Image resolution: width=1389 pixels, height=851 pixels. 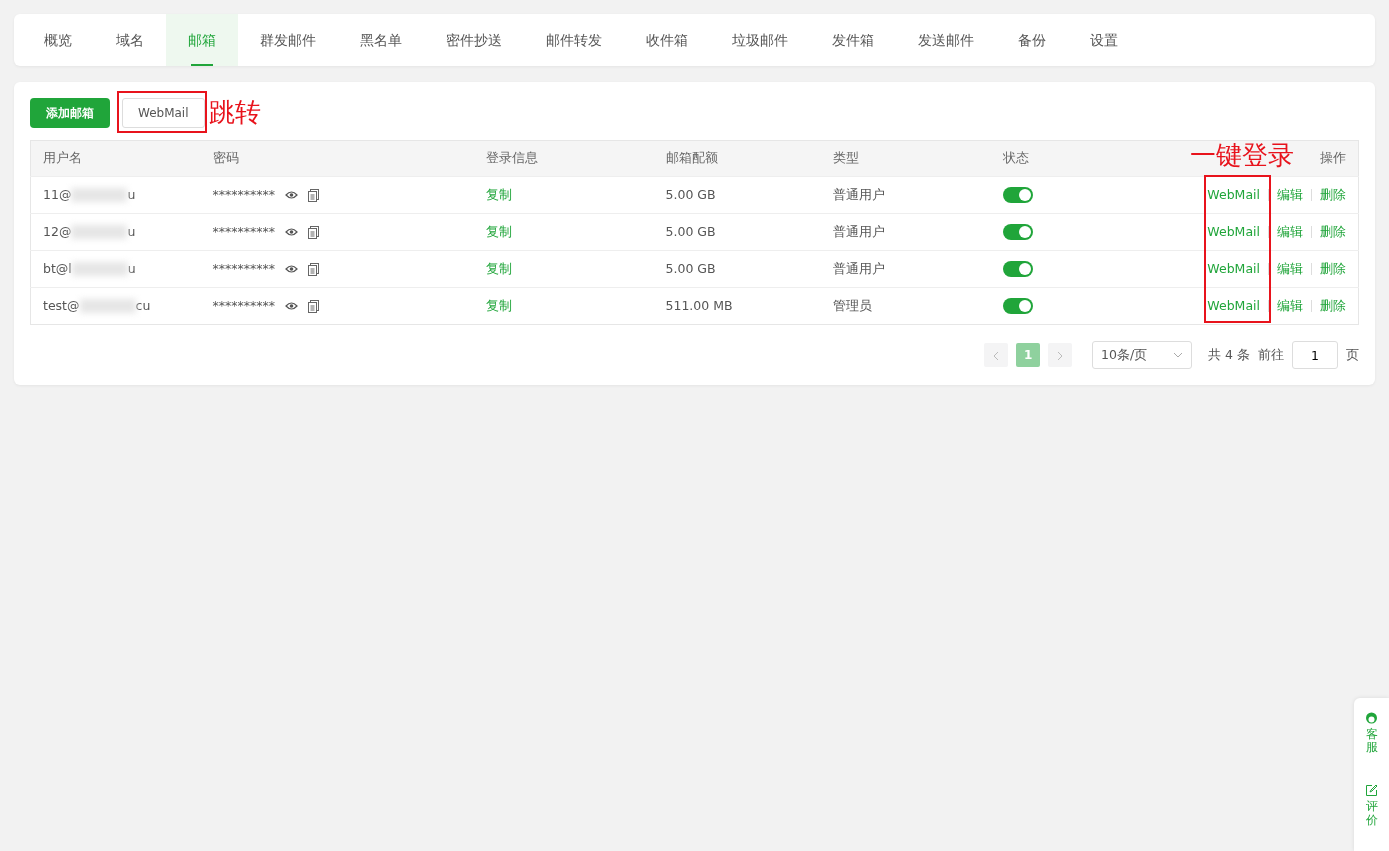 What do you see at coordinates (853, 40) in the screenshot?
I see `tab: 发件箱` at bounding box center [853, 40].